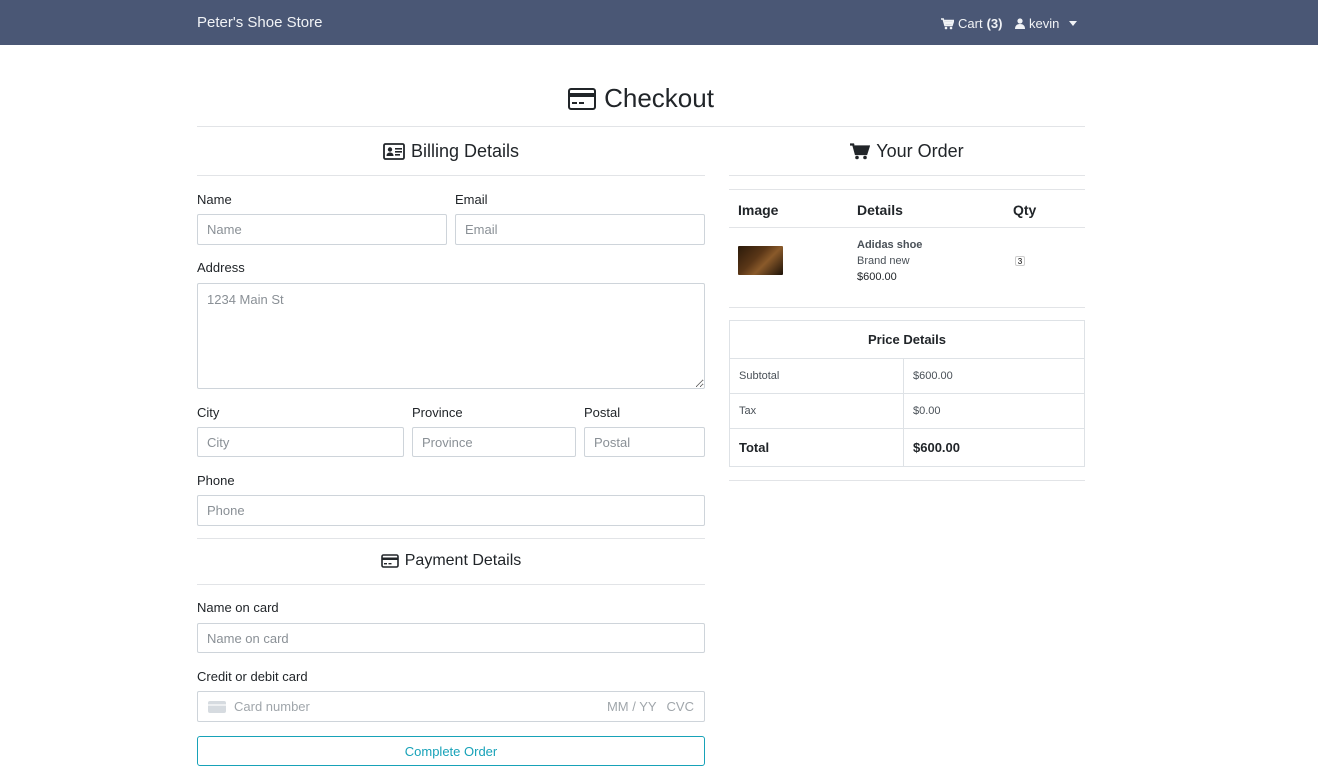 This screenshot has height=769, width=1318. I want to click on page-title: Checkout, so click(641, 98).